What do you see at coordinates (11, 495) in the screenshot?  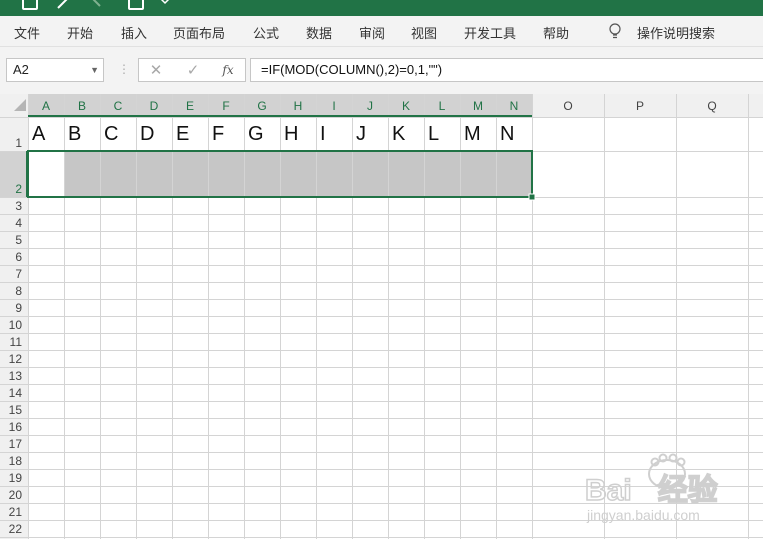 I see `row-header-20: 20` at bounding box center [11, 495].